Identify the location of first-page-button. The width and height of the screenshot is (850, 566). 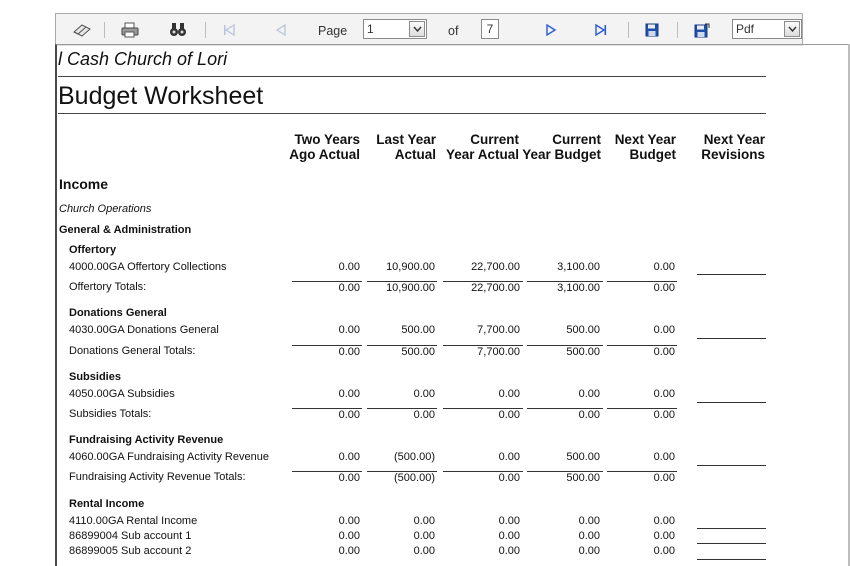
(229, 30).